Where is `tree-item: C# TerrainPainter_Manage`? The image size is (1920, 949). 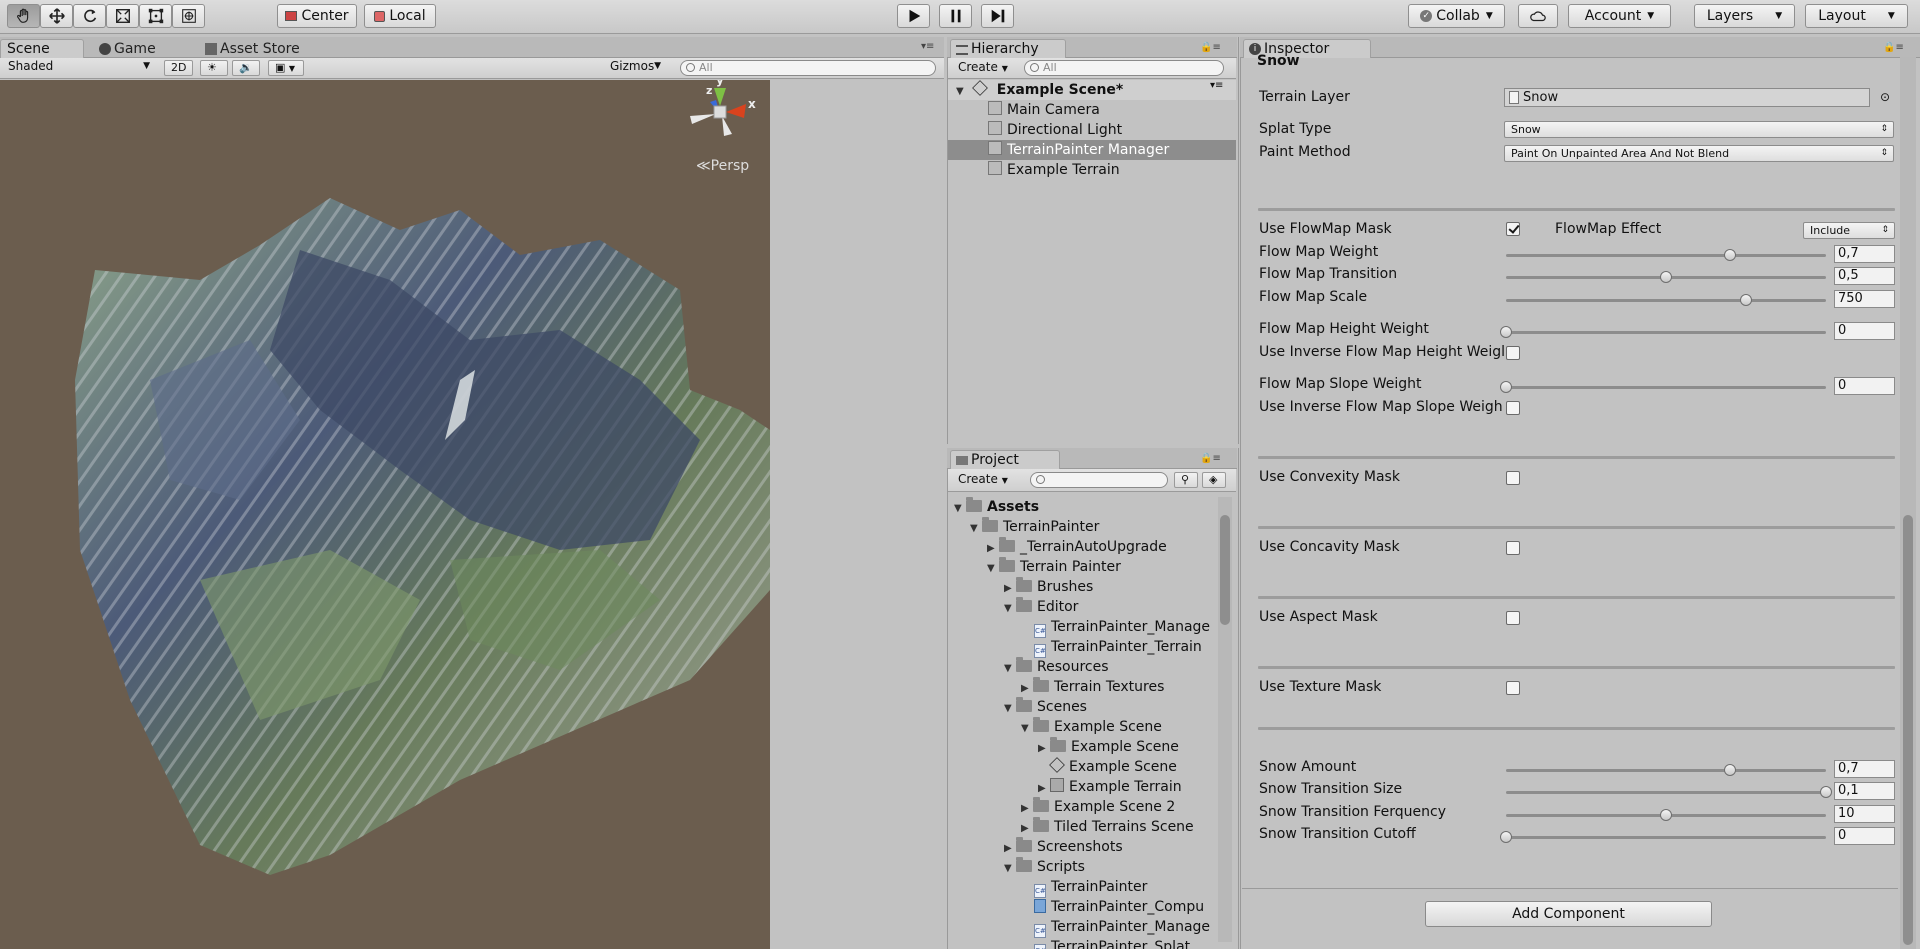 tree-item: C# TerrainPainter_Manage is located at coordinates (1122, 627).